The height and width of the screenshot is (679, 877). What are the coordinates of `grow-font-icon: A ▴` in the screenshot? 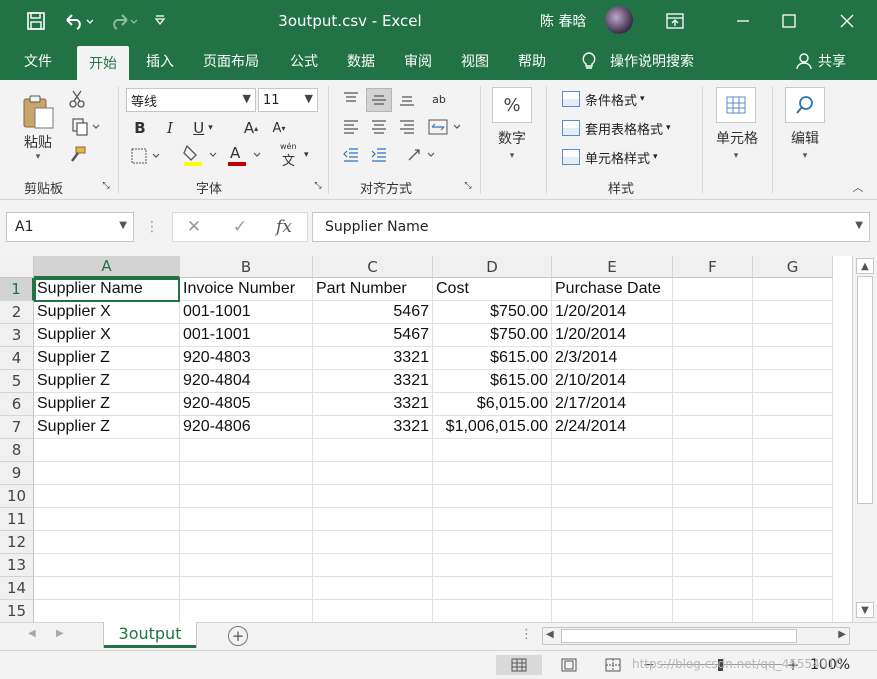 It's located at (251, 128).